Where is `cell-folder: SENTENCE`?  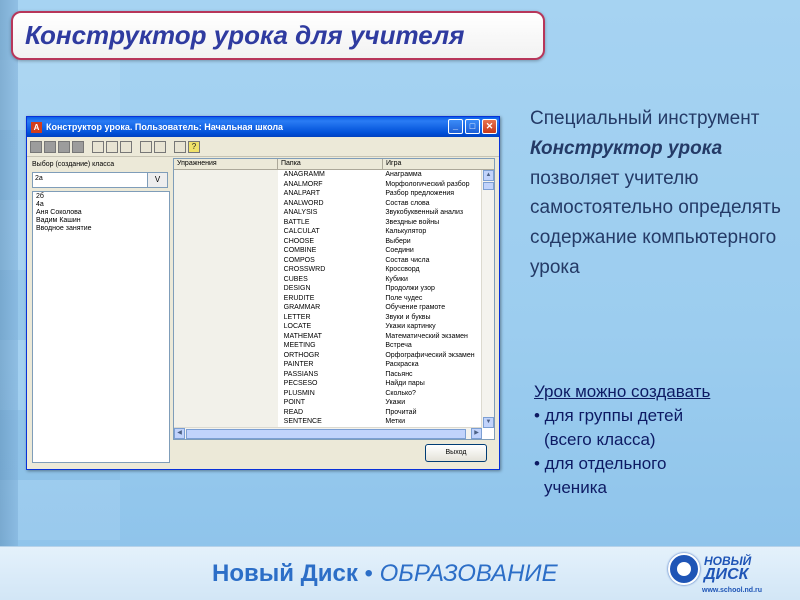 cell-folder: SENTENCE is located at coordinates (302, 421).